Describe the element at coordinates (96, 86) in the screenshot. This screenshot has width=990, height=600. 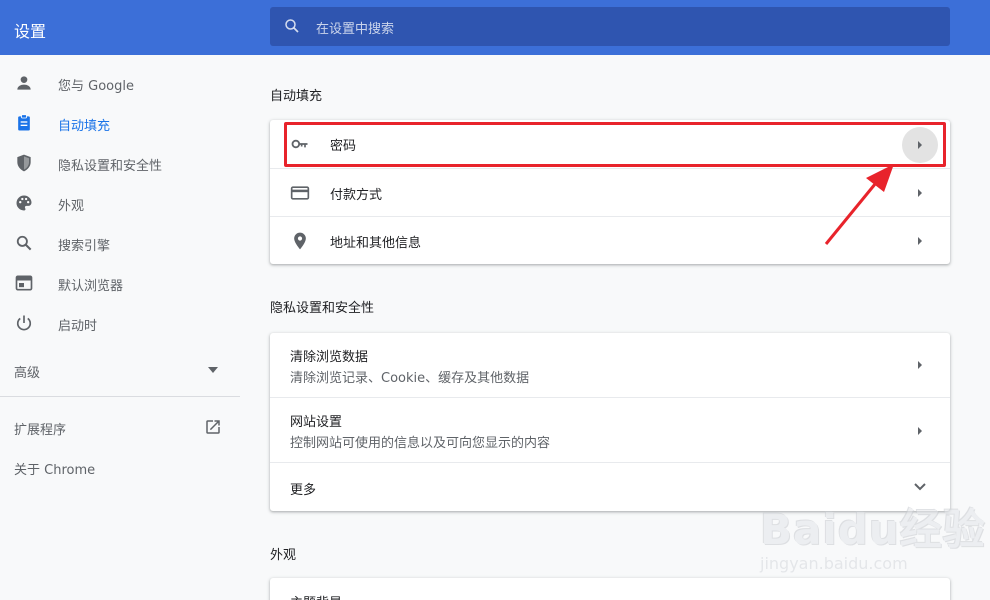
I see `sidebar-item-label: 您与 Google` at that location.